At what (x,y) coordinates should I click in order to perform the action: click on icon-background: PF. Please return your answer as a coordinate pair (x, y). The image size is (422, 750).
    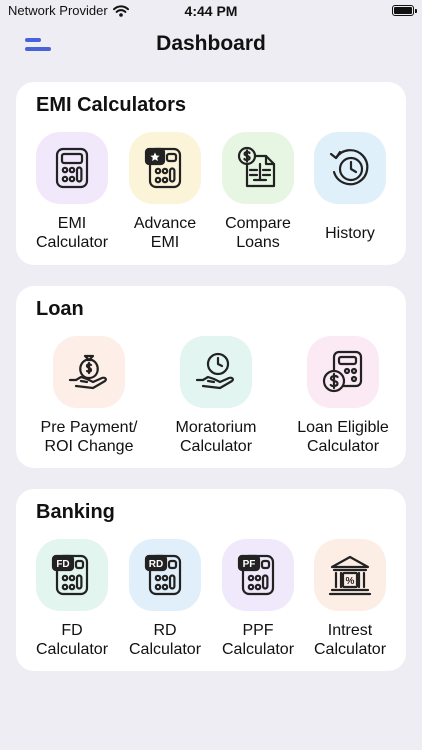
    Looking at the image, I should click on (258, 575).